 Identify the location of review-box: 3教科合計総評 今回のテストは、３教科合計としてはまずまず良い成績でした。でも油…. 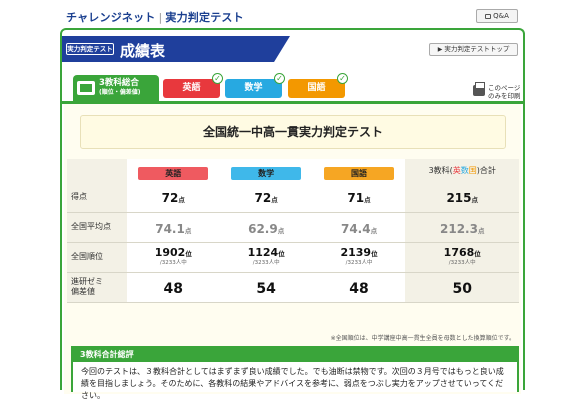
(295, 373).